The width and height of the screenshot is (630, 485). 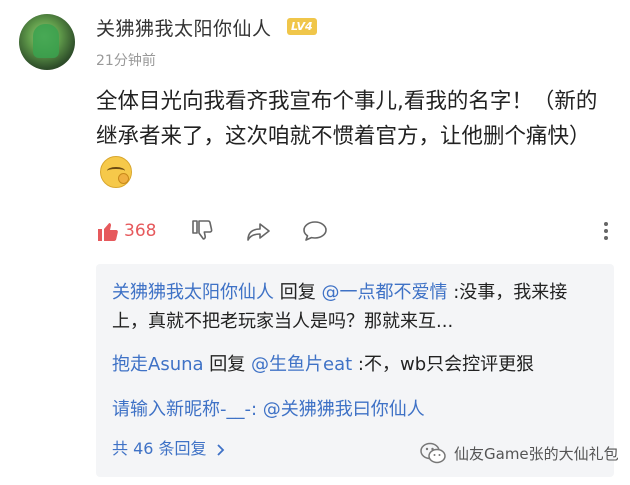 What do you see at coordinates (338, 409) in the screenshot?
I see `reply-target: : @关狒狒我曰你仙人` at bounding box center [338, 409].